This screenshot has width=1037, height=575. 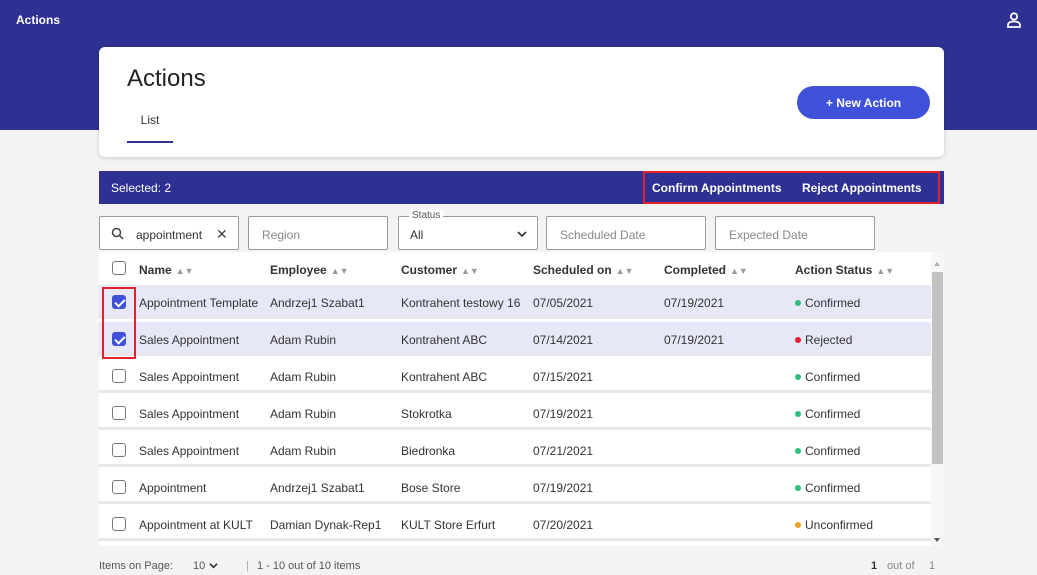 What do you see at coordinates (309, 566) in the screenshot?
I see `pager-range: 1 - 10 out of 10 items` at bounding box center [309, 566].